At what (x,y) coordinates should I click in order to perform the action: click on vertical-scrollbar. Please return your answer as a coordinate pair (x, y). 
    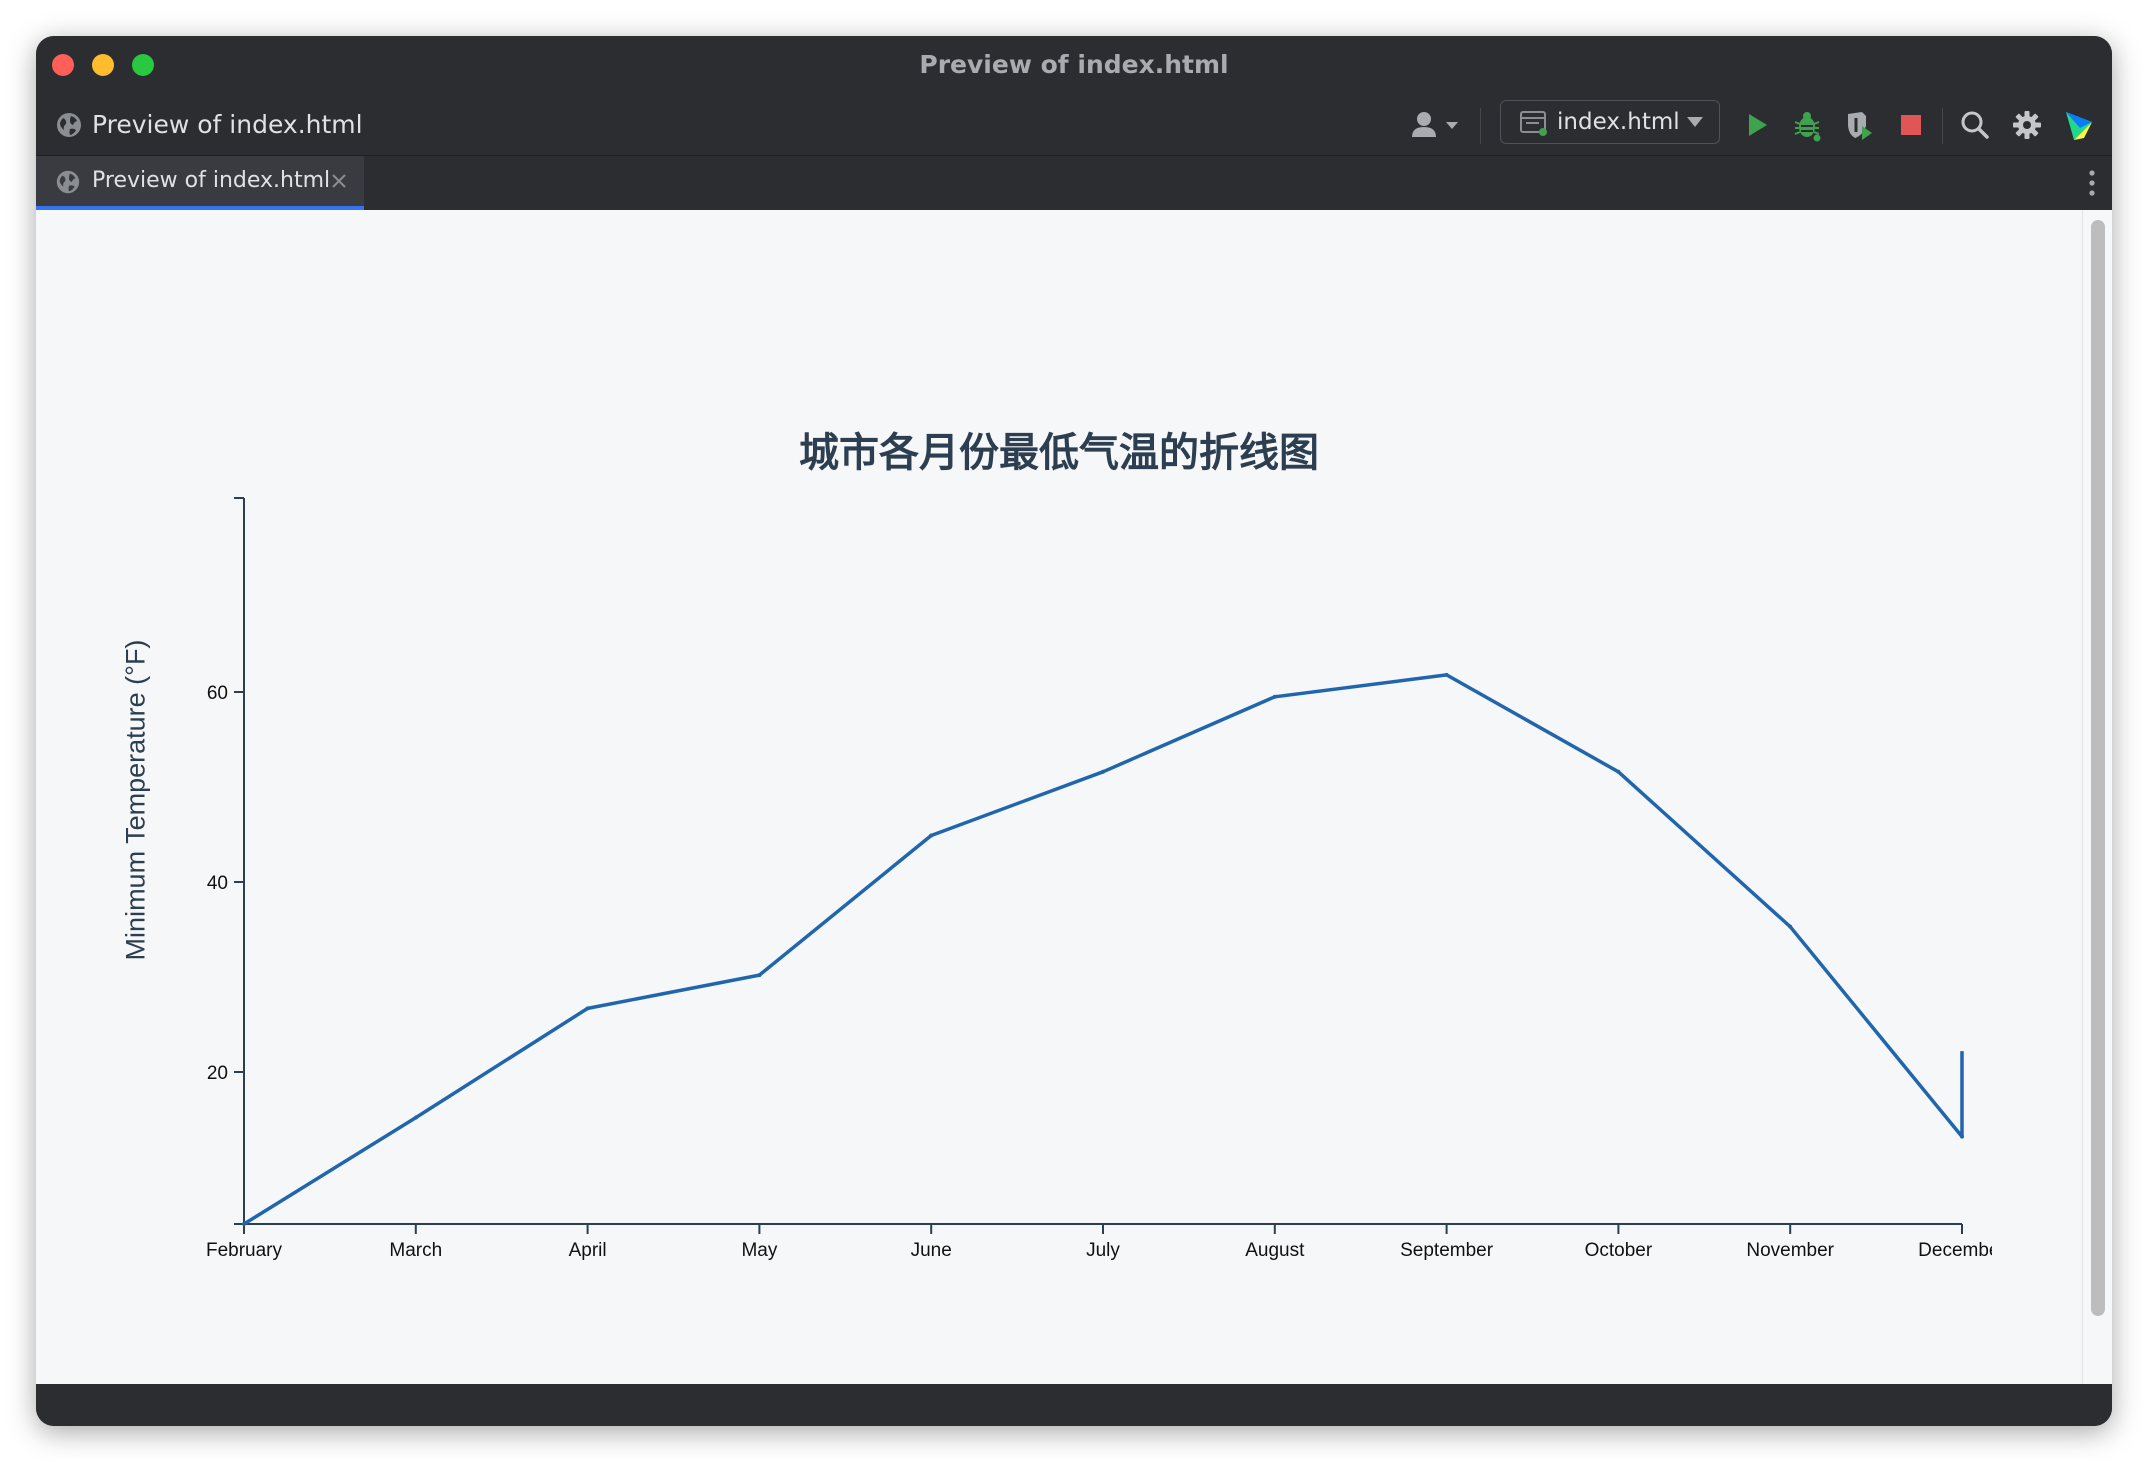
    Looking at the image, I should click on (2097, 797).